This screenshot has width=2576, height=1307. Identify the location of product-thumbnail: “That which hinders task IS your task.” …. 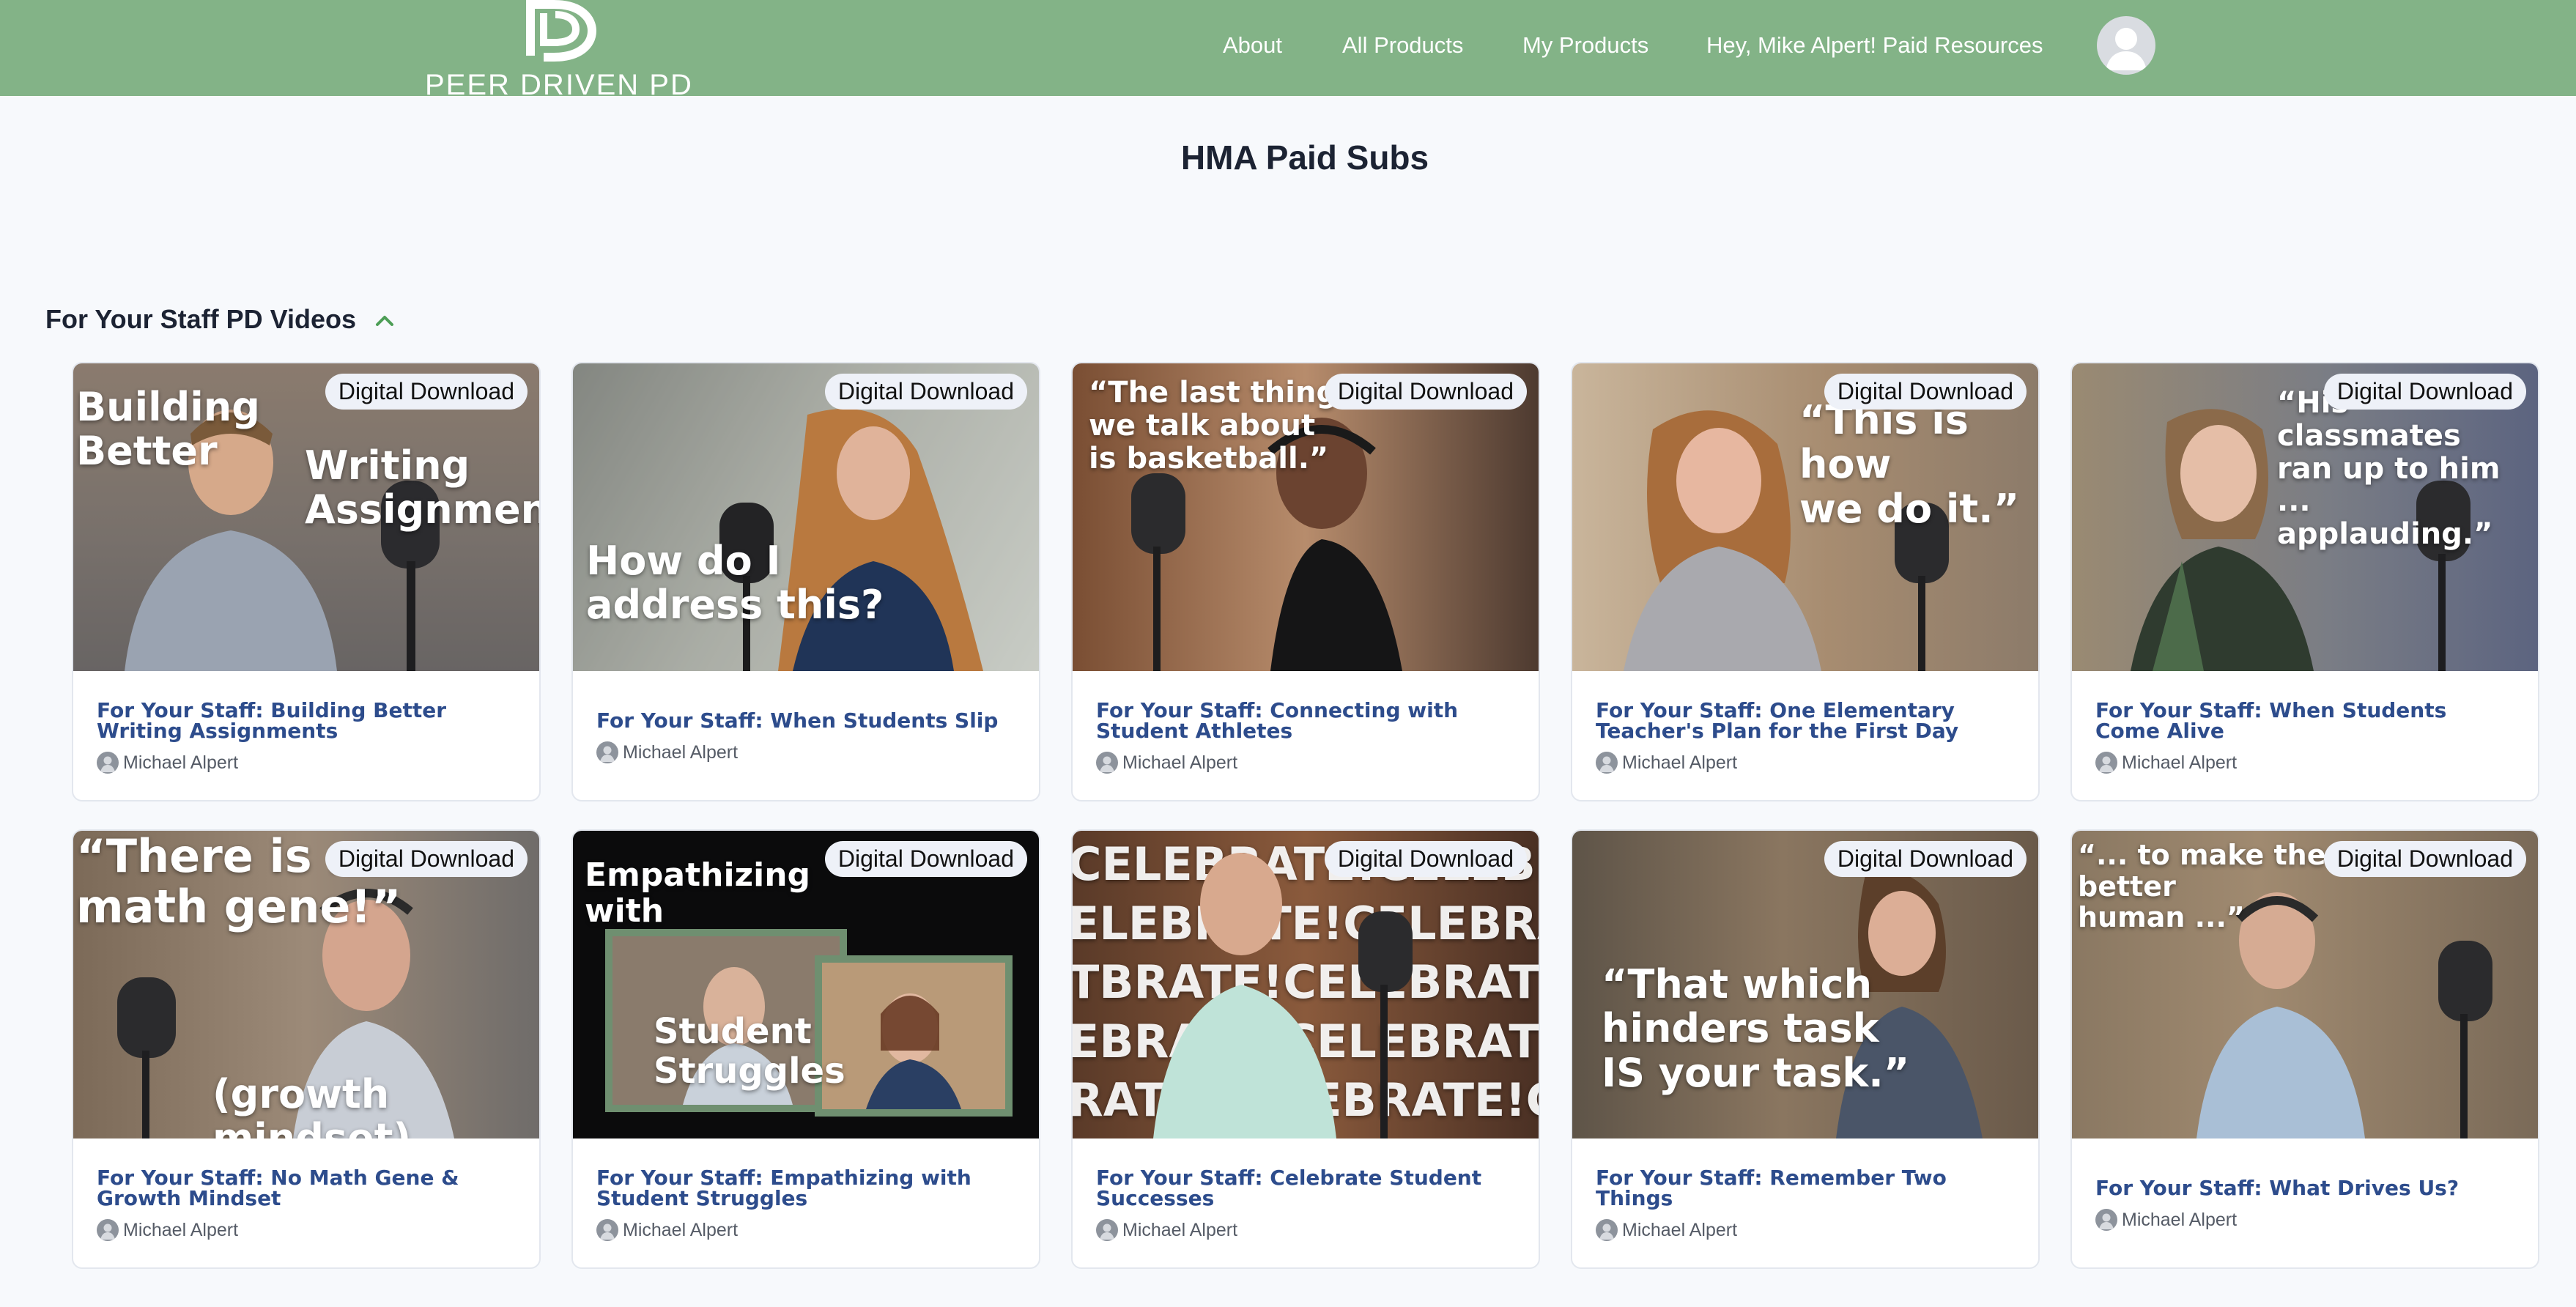
(1805, 984).